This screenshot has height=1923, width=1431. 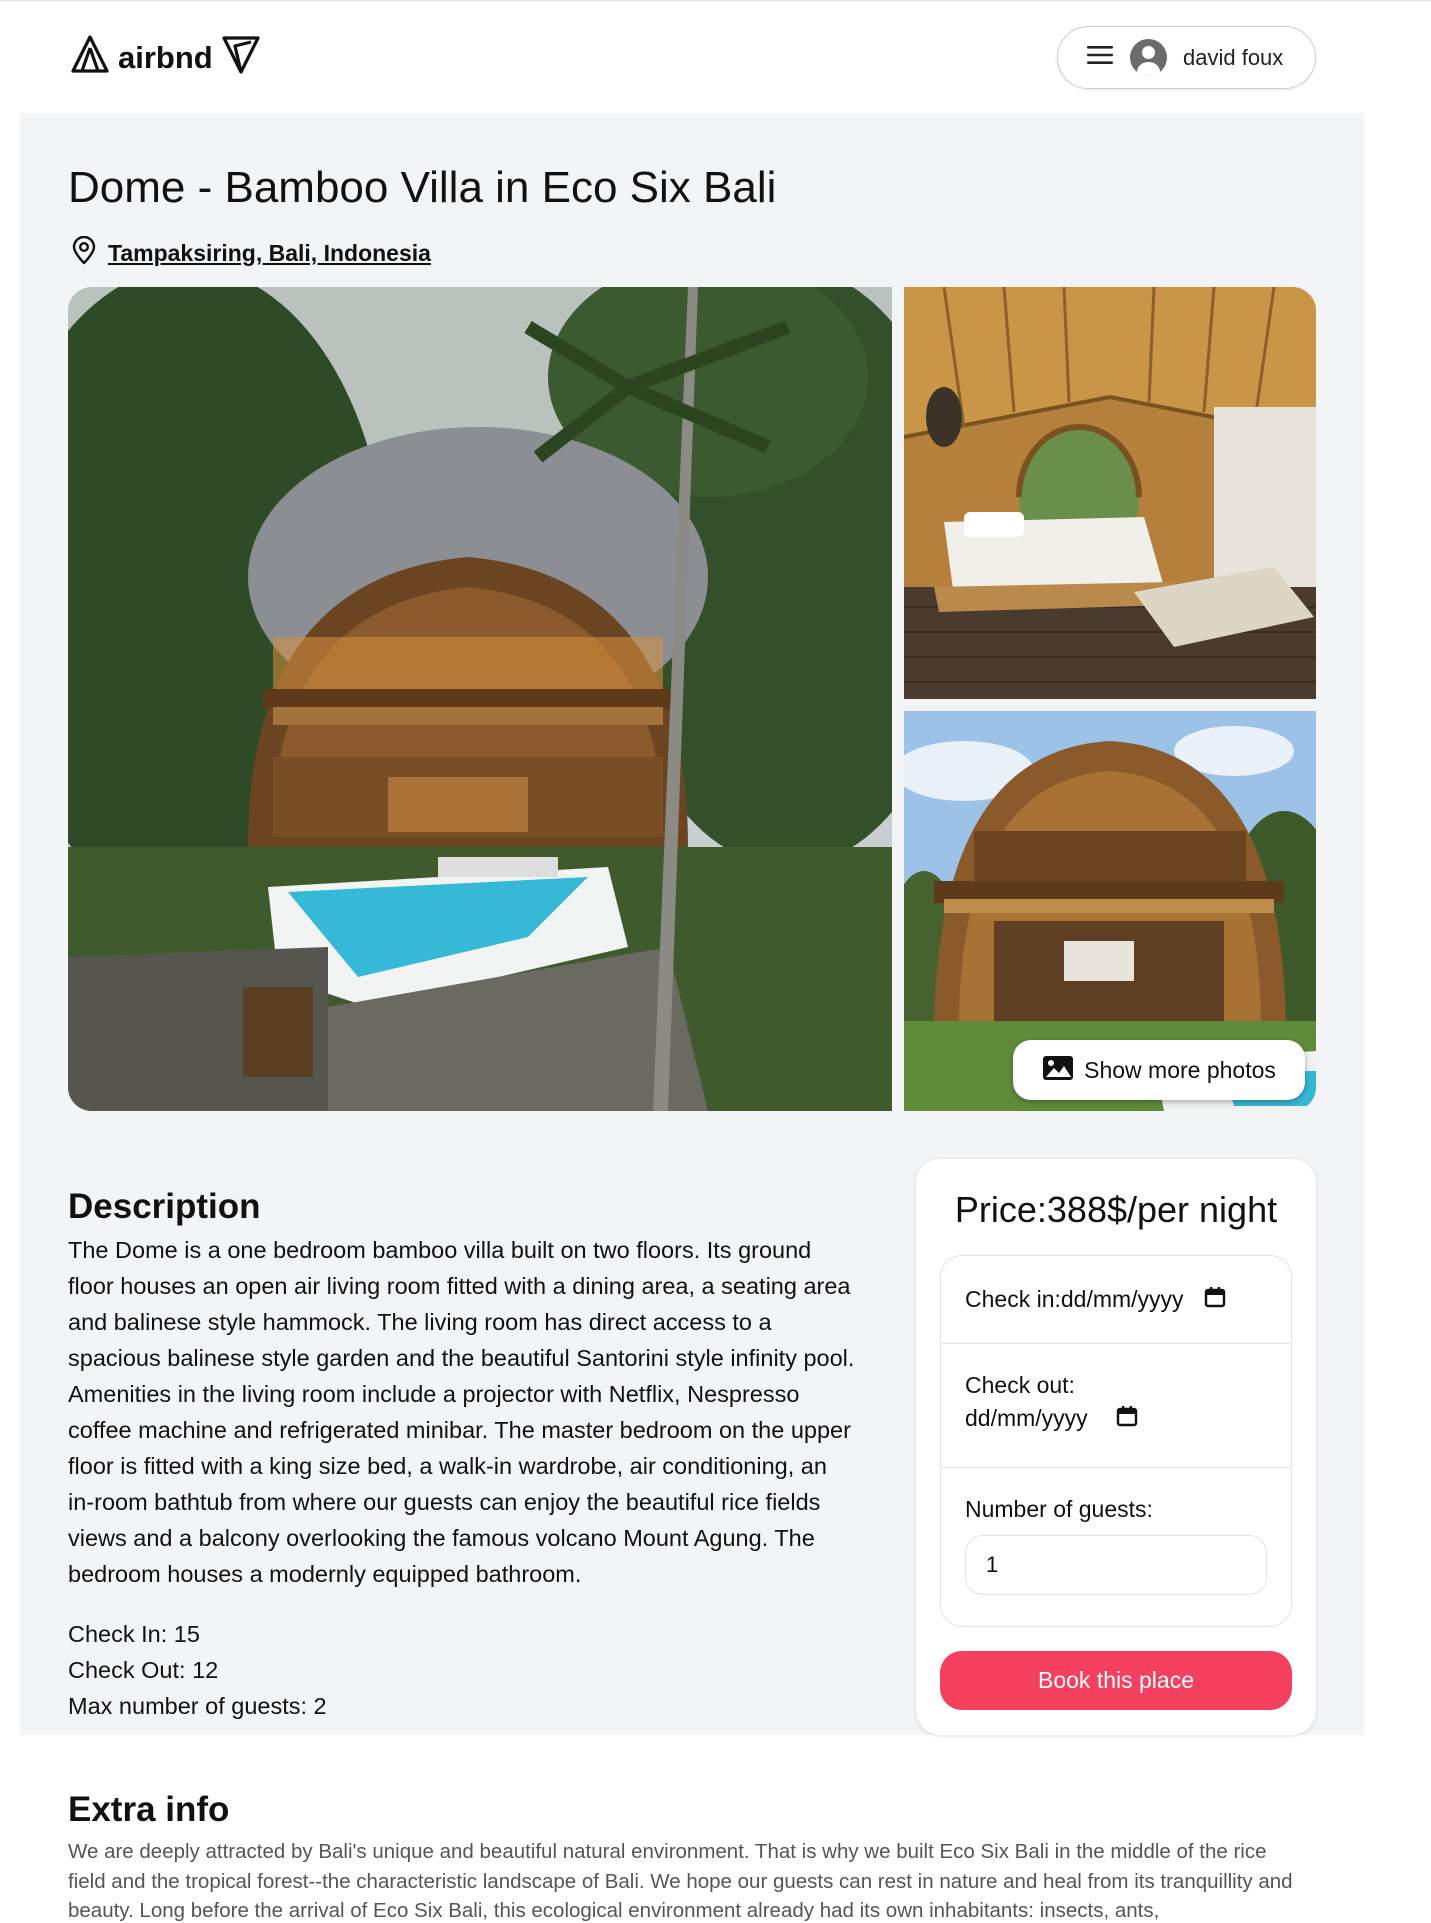 What do you see at coordinates (143, 1670) in the screenshot?
I see `check-out-info: Check Out: 12` at bounding box center [143, 1670].